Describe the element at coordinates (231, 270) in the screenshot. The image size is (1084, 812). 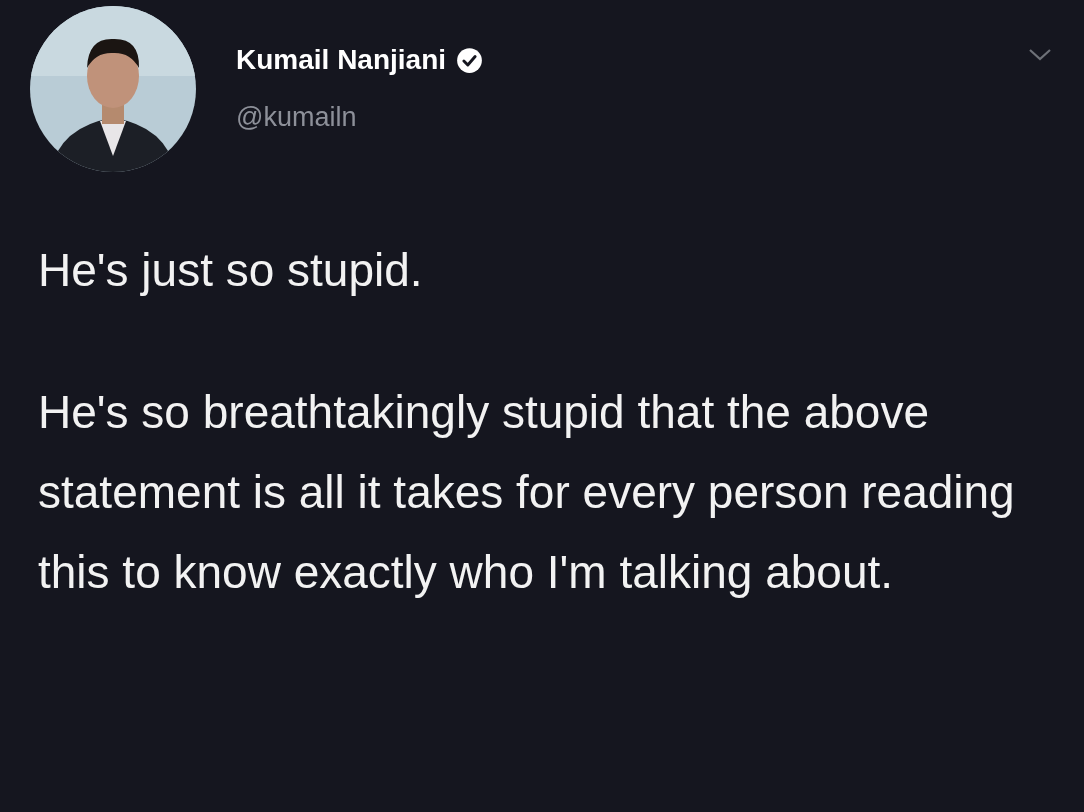
I see `tweet-text: He's just so stupid.` at that location.